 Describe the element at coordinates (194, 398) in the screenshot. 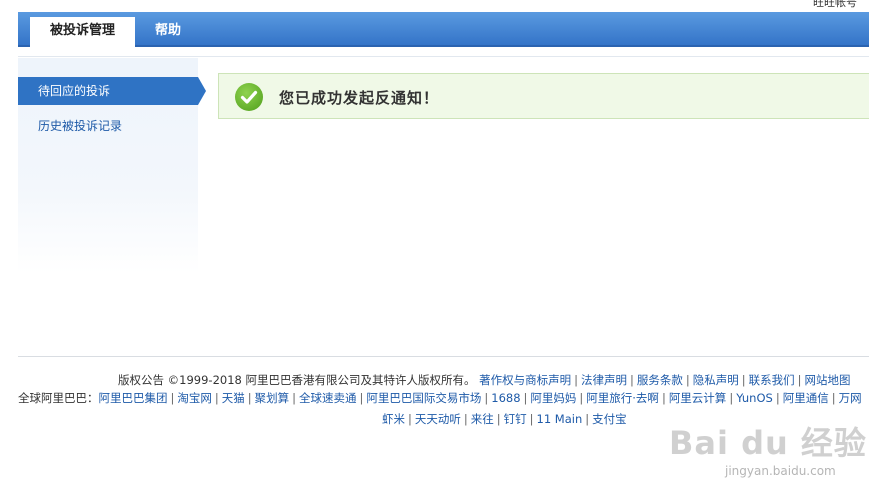

I see `footer-group-link-1: 淘宝网` at that location.